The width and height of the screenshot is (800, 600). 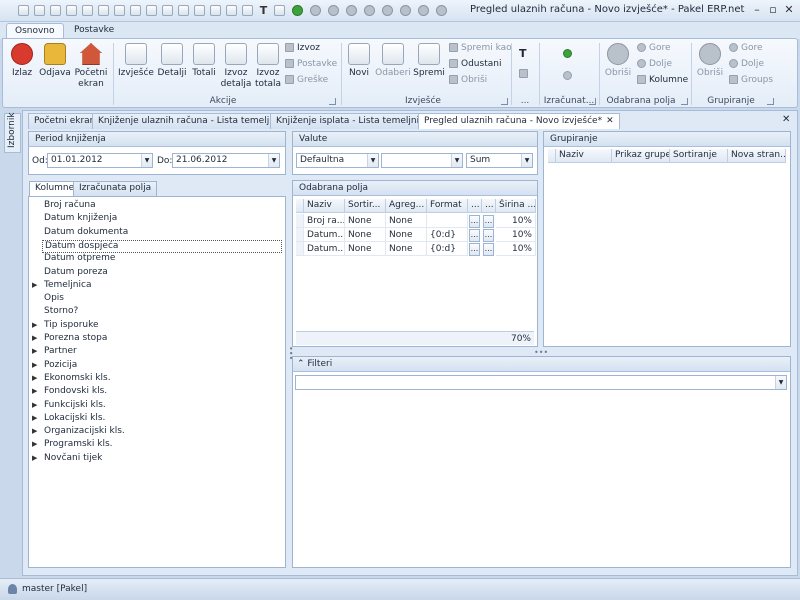 I want to click on greske-button: Greške, so click(x=306, y=80).